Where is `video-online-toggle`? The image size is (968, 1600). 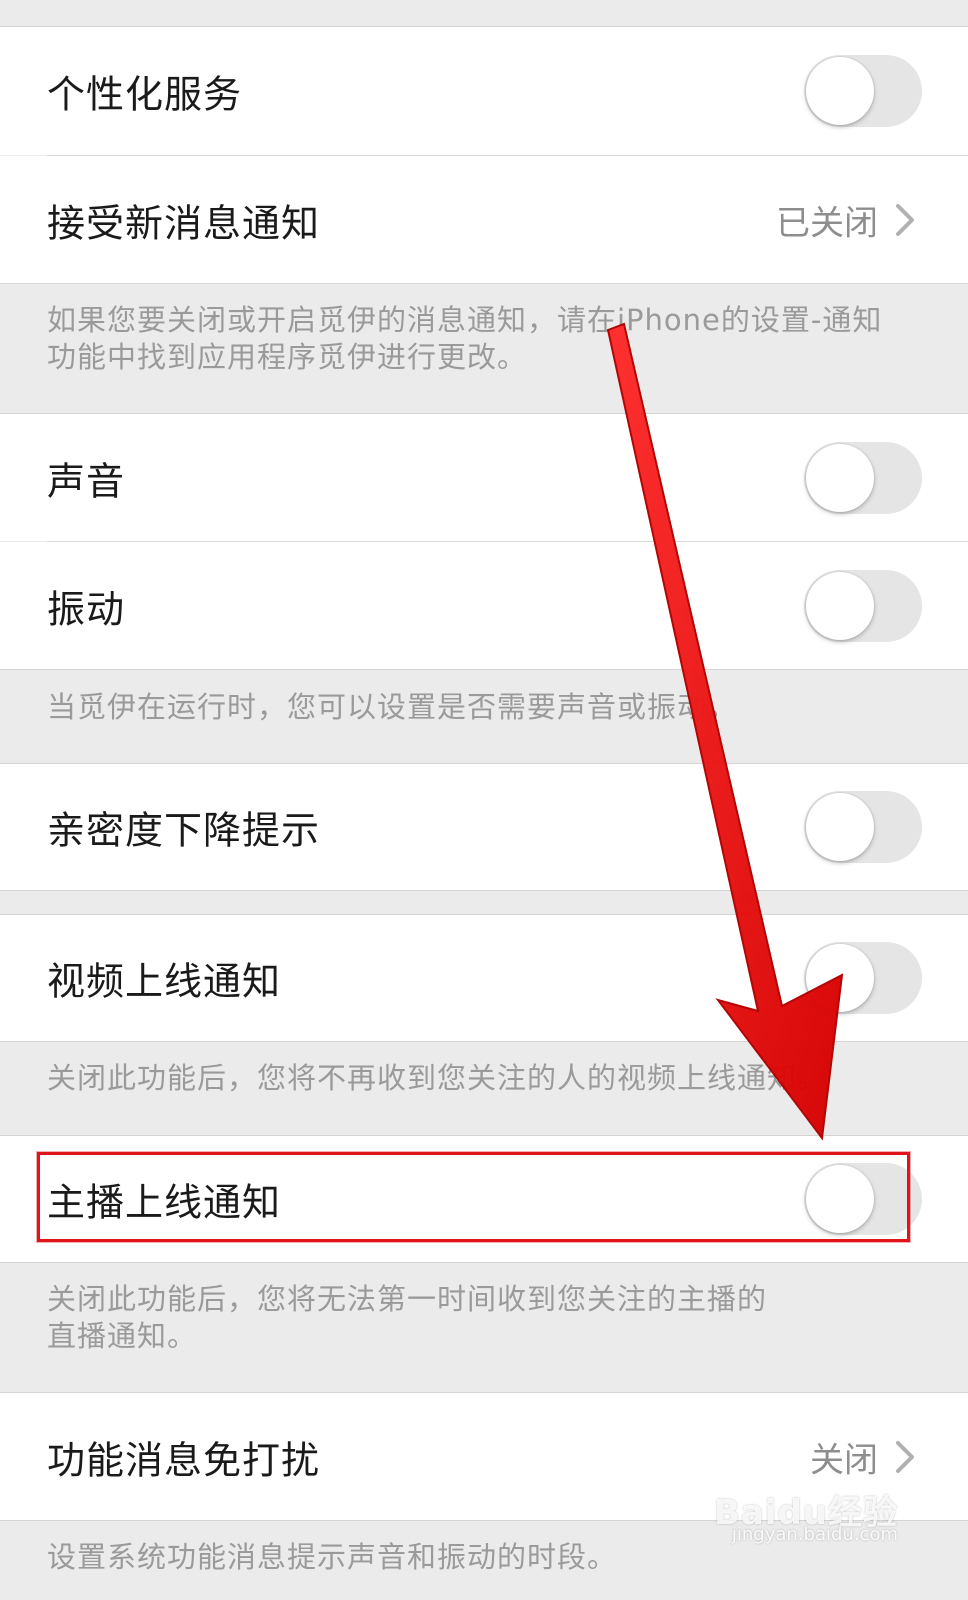
video-online-toggle is located at coordinates (863, 978).